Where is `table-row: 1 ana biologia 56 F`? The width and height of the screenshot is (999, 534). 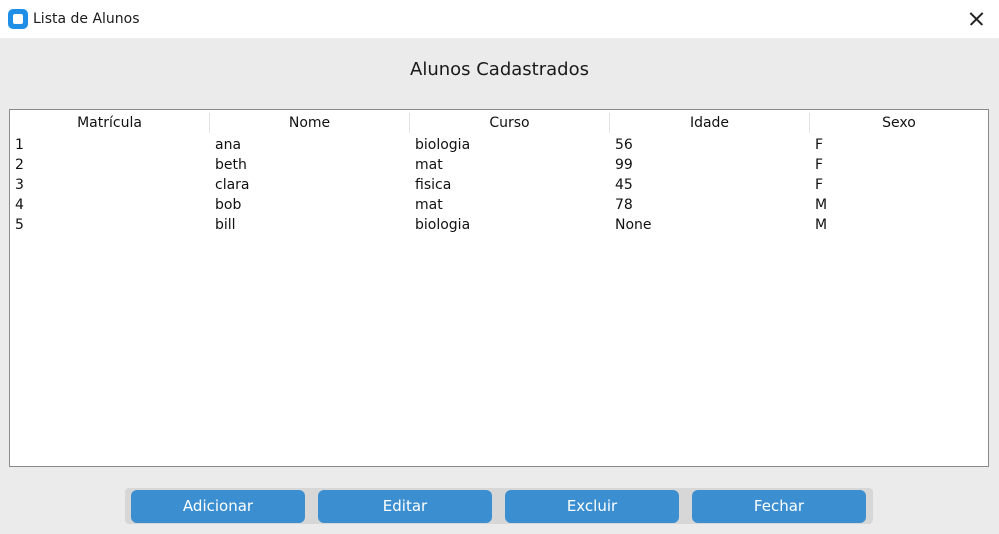 table-row: 1 ana biologia 56 F is located at coordinates (499, 145).